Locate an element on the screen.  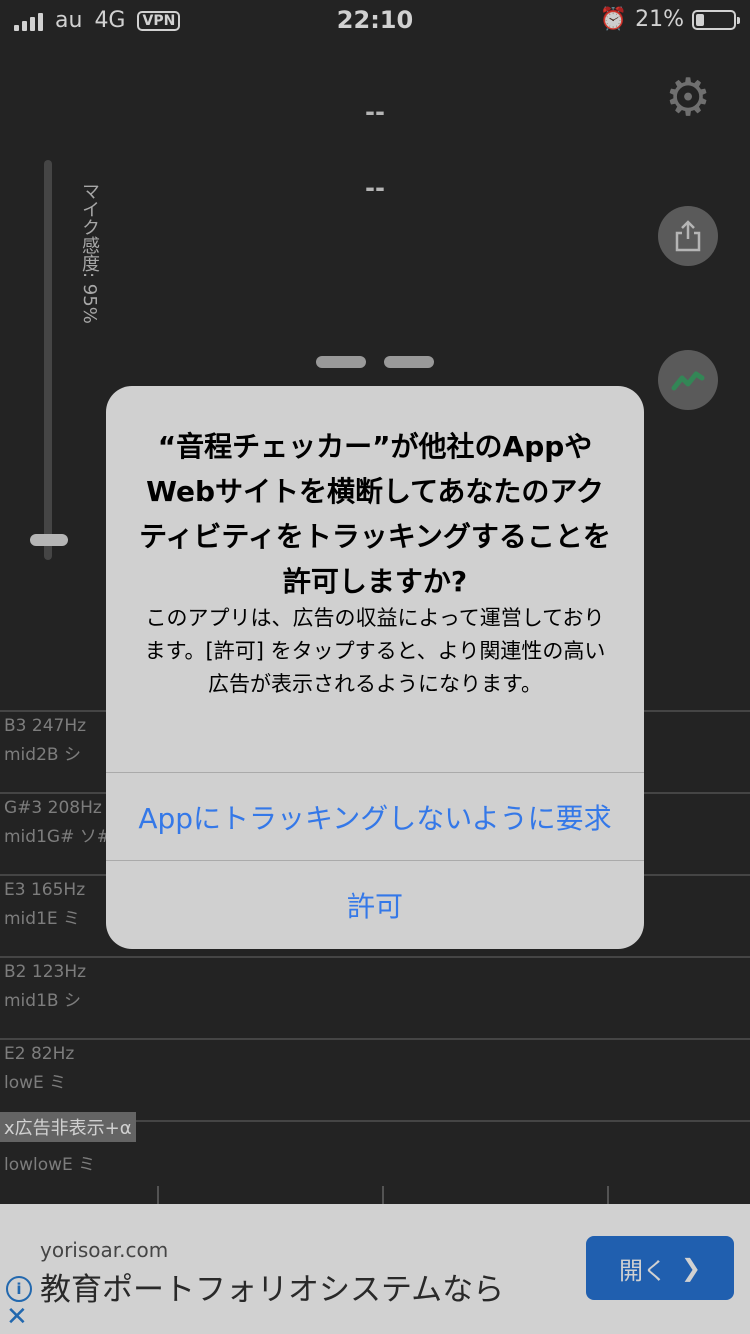
allow-button: 許可 is located at coordinates (375, 904).